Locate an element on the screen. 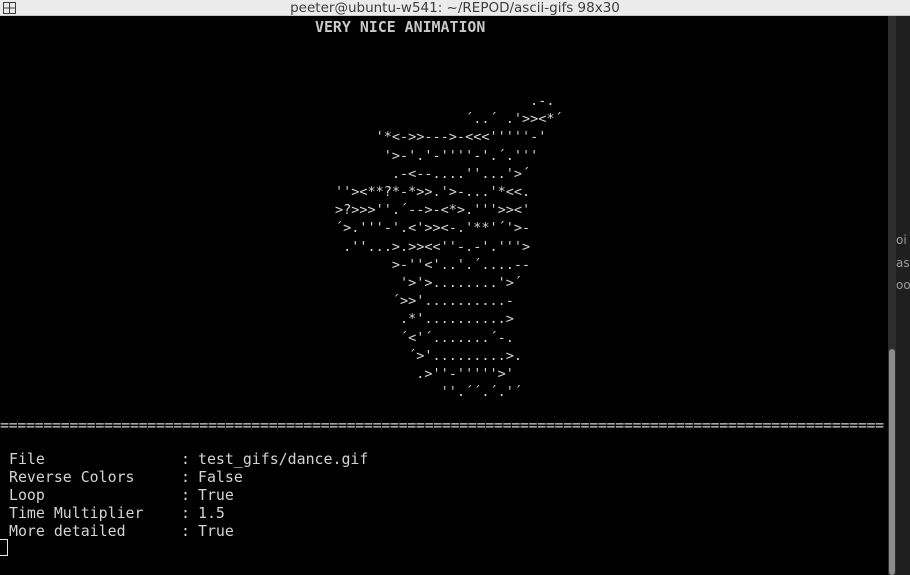  info-label: More detailed is located at coordinates (67, 531).